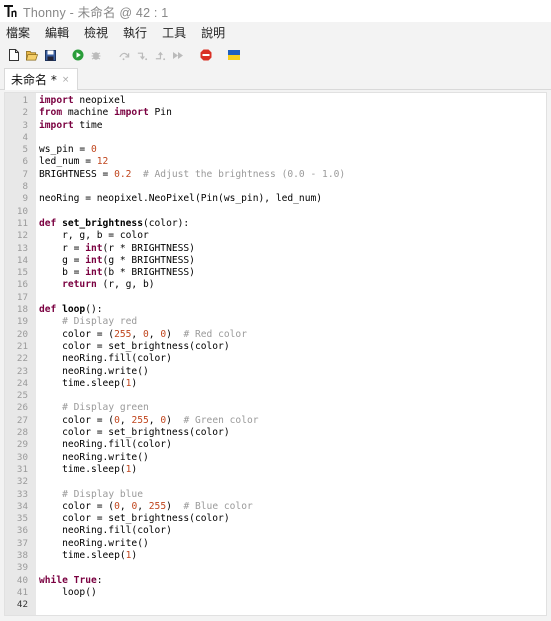 The width and height of the screenshot is (551, 621). What do you see at coordinates (142, 55) in the screenshot?
I see `step-into-icon` at bounding box center [142, 55].